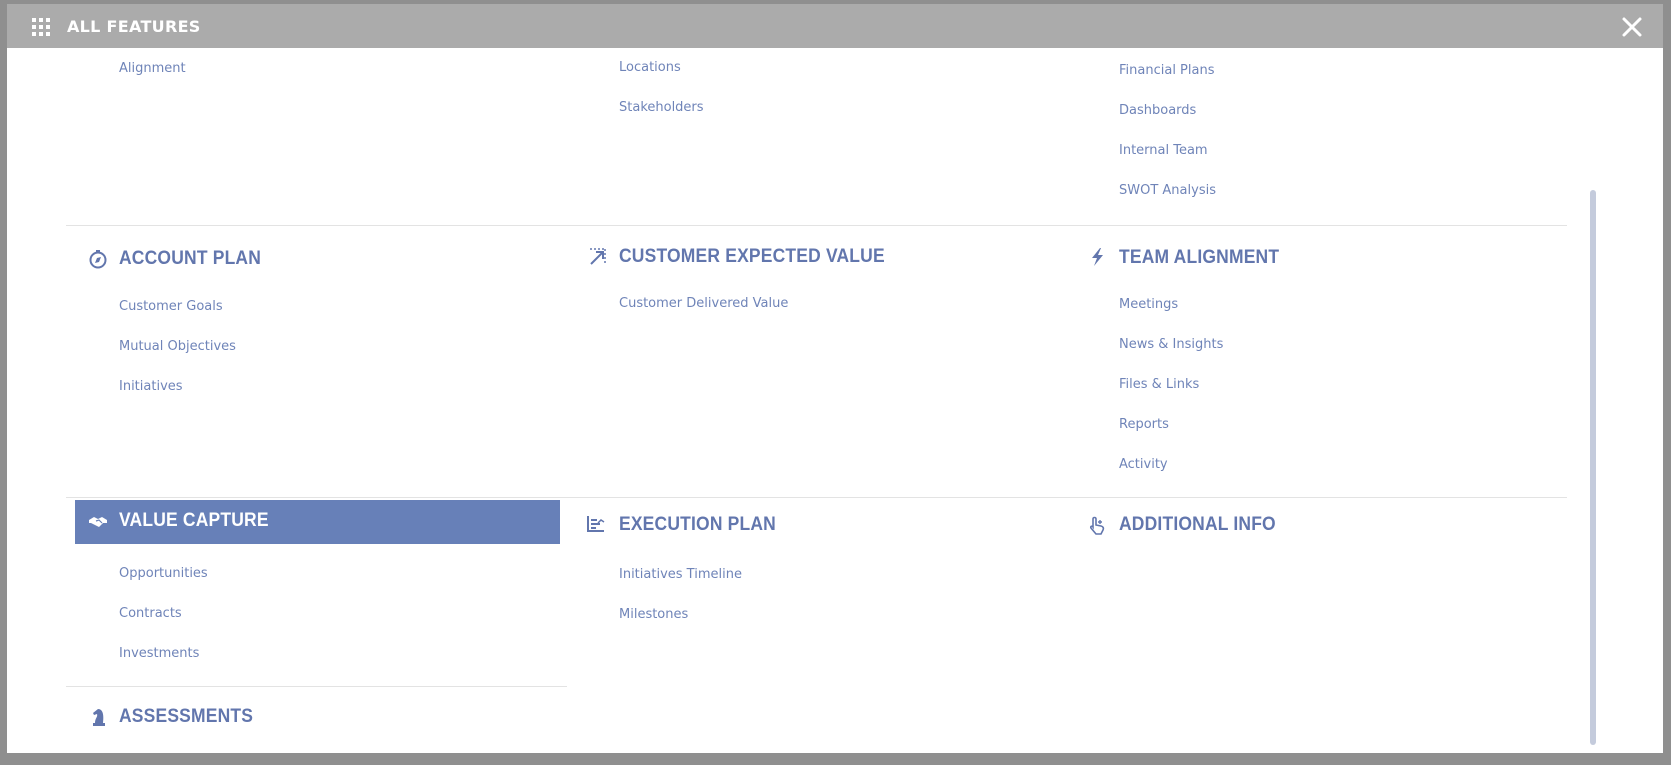 Image resolution: width=1671 pixels, height=765 pixels. I want to click on link-reports: Reports, so click(1144, 424).